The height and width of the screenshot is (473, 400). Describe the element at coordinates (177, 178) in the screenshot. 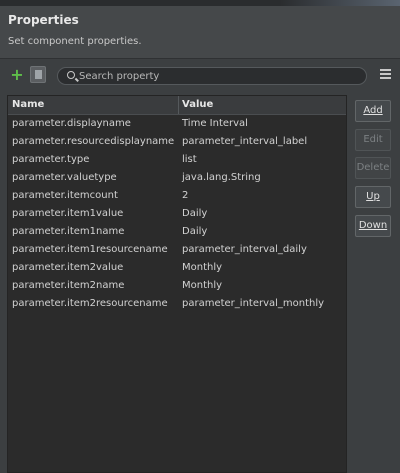

I see `table-row: parameter.valuetype java.lang.String` at that location.